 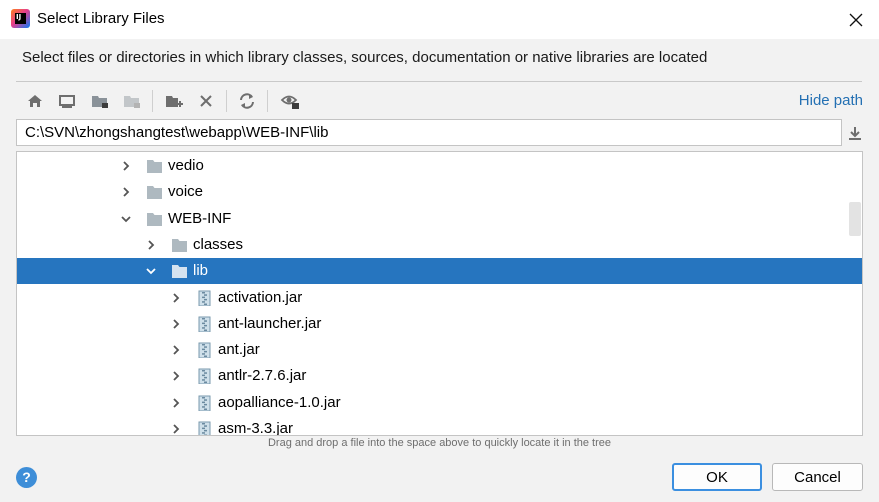 I want to click on new-folder-button, so click(x=174, y=101).